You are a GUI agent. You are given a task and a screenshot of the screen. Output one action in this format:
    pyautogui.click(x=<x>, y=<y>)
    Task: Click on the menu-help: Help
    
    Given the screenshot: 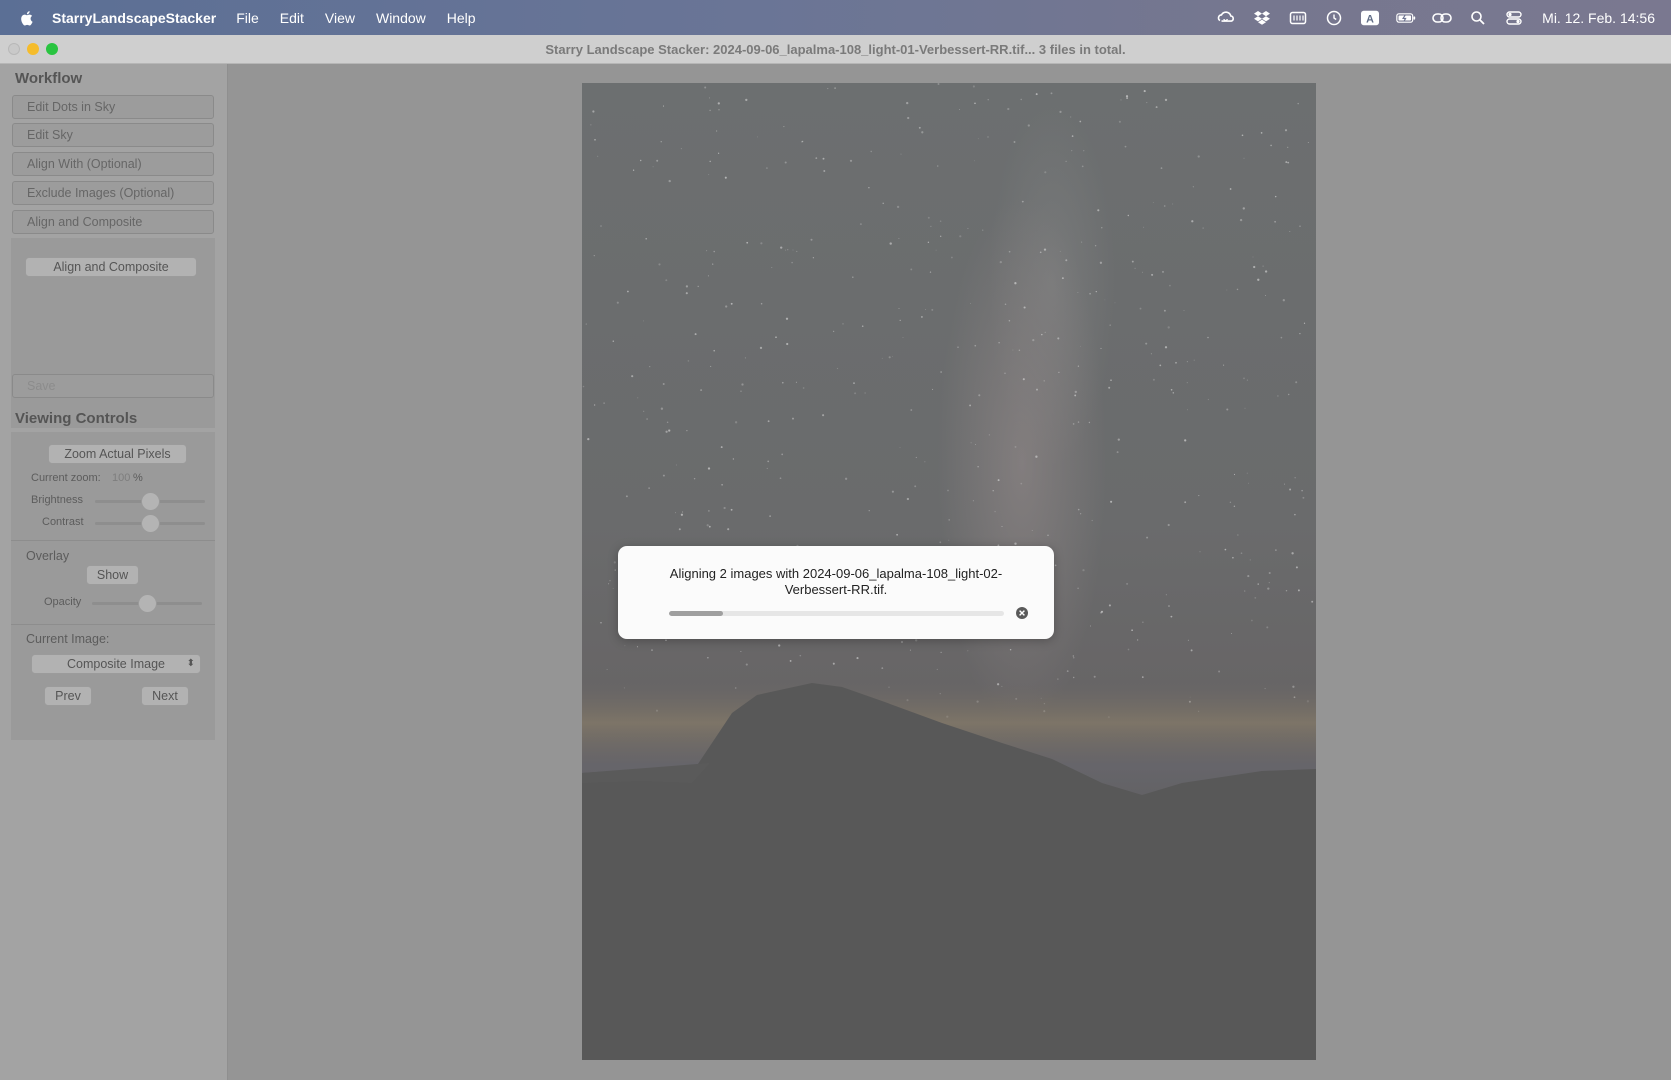 What is the action you would take?
    pyautogui.click(x=461, y=18)
    